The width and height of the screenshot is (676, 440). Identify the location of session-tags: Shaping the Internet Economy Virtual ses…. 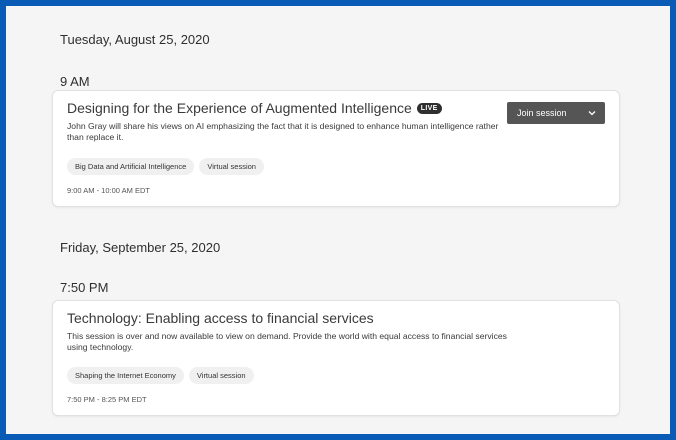
(160, 375).